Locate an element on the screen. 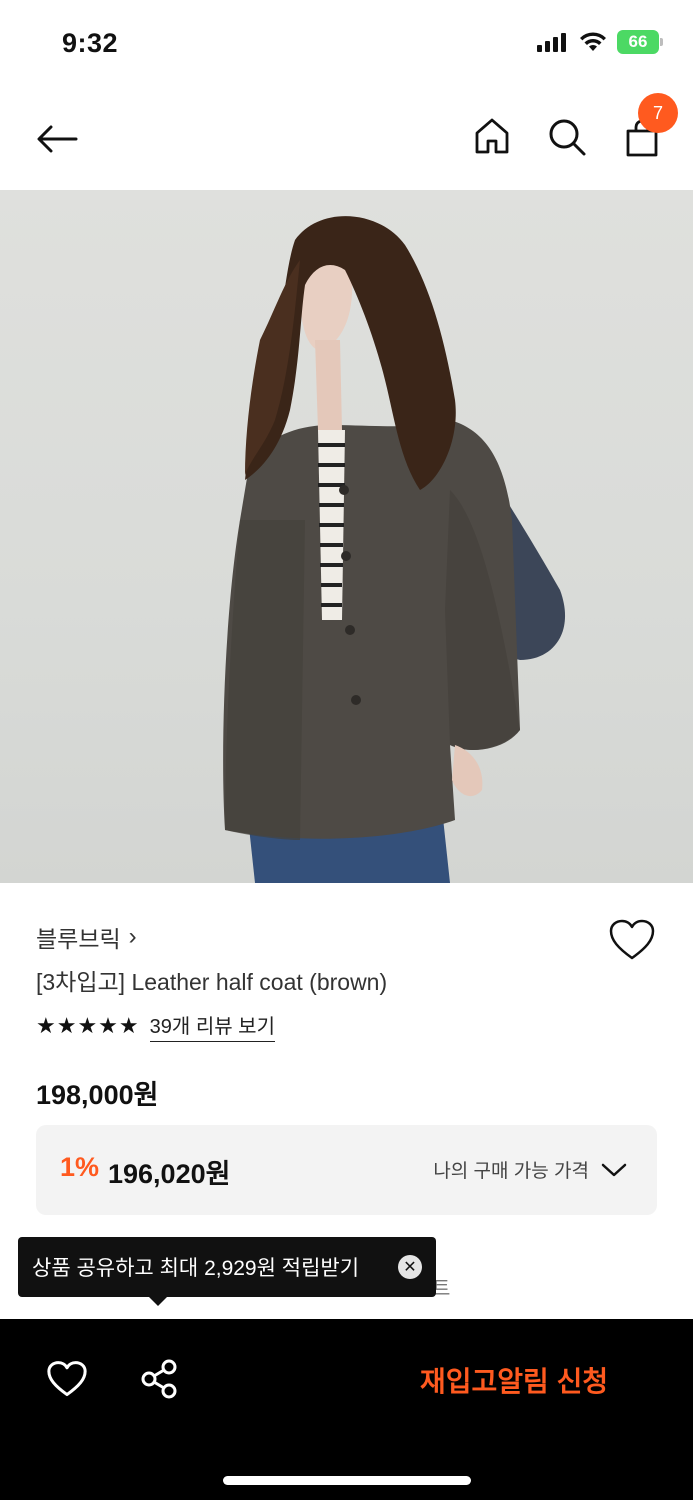 The height and width of the screenshot is (1500, 693). product-title: [3차입고] Leather half coat (brown) is located at coordinates (212, 982).